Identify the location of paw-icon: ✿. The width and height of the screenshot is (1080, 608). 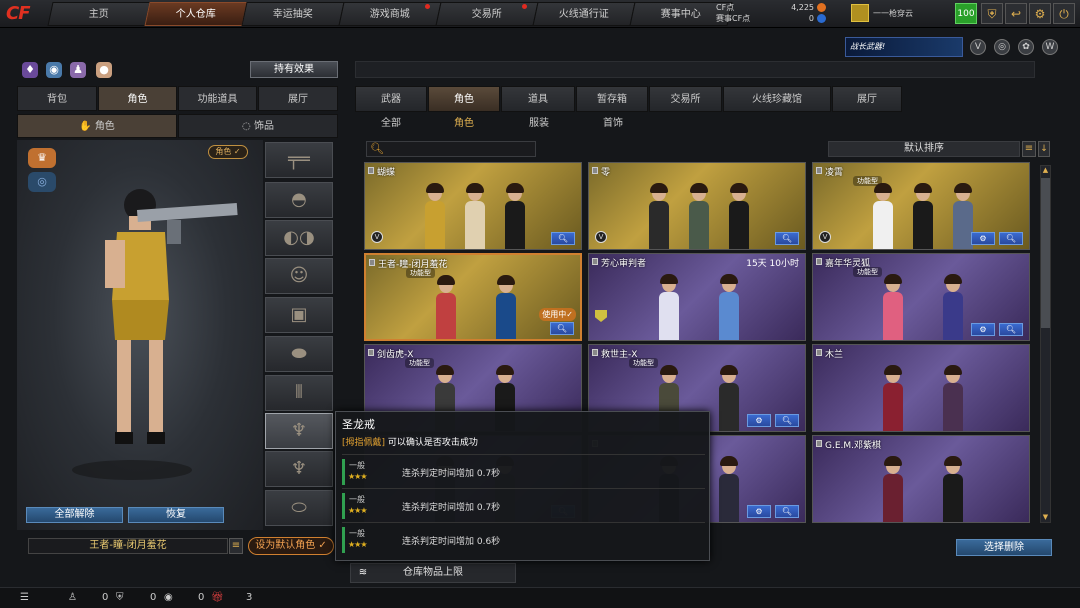
(1026, 47).